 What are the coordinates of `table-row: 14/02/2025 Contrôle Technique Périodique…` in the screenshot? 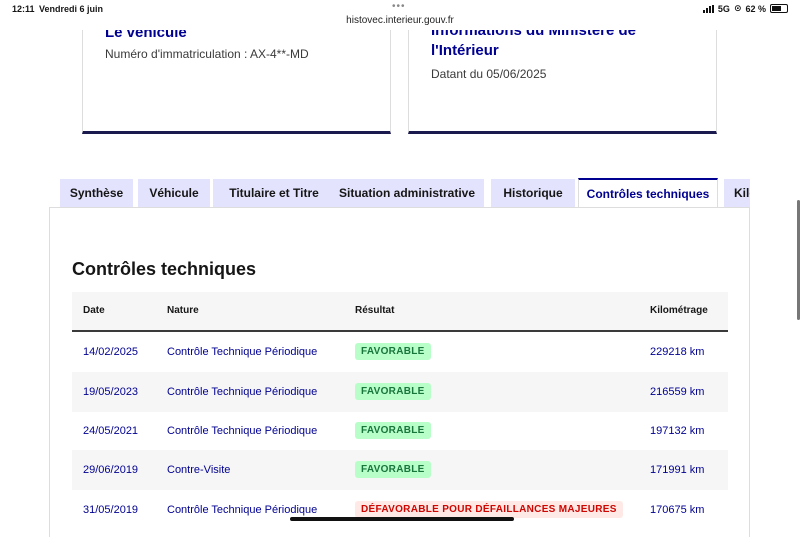 It's located at (400, 352).